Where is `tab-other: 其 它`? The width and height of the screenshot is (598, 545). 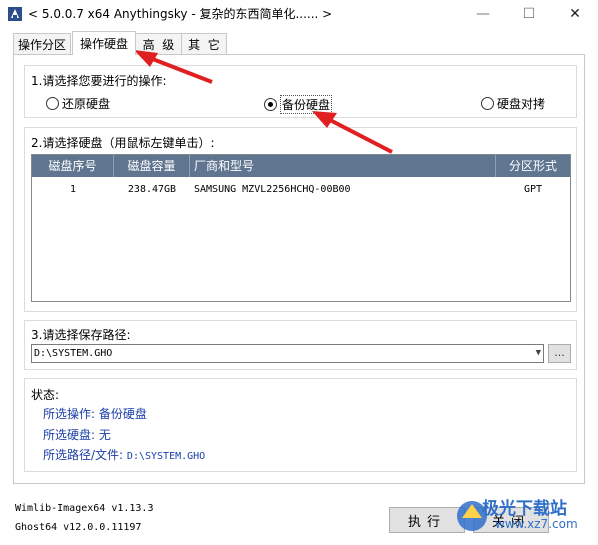
tab-other: 其 它 is located at coordinates (204, 43).